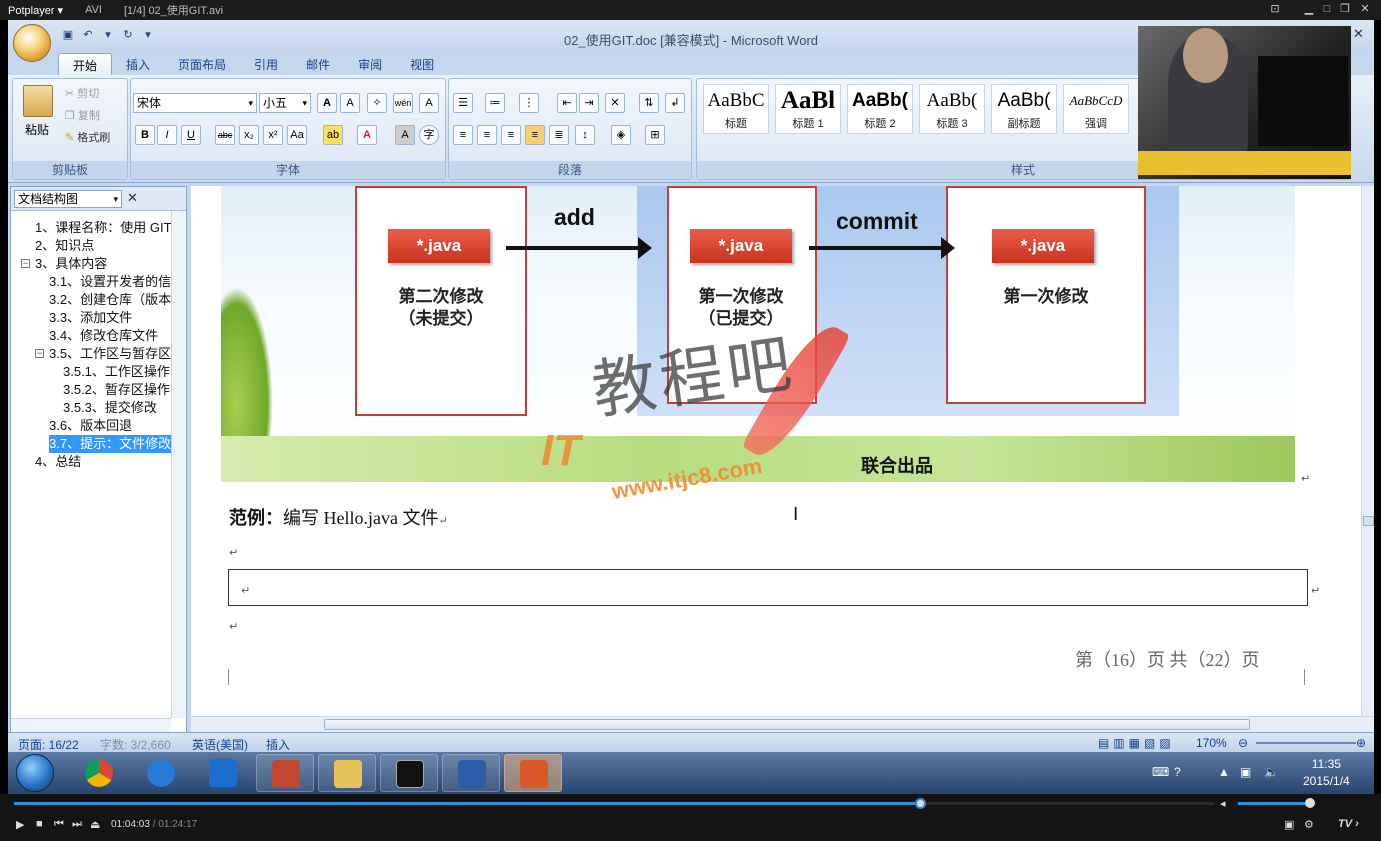 The image size is (1381, 841). Describe the element at coordinates (132, 198) in the screenshot. I see `close-pane-icon: ✕` at that location.